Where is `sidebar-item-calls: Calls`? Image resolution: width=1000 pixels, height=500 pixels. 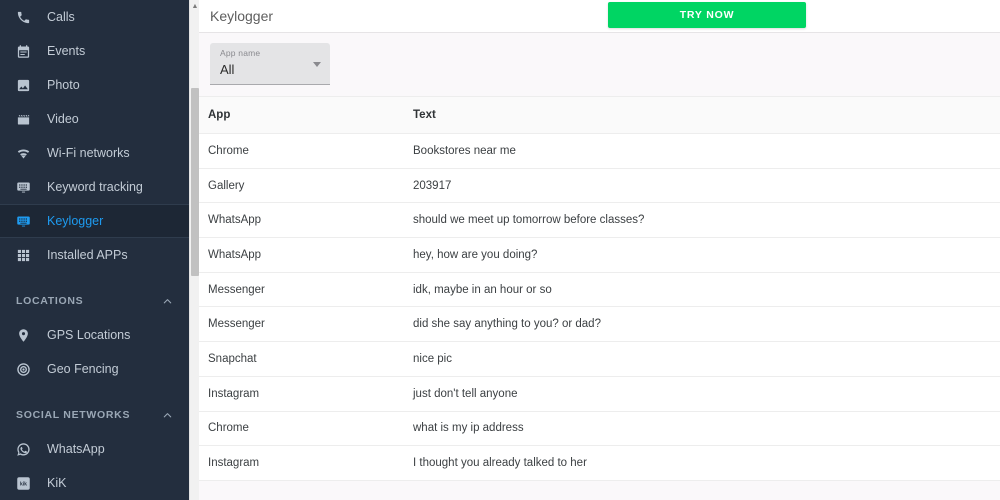
sidebar-item-calls: Calls is located at coordinates (94, 17).